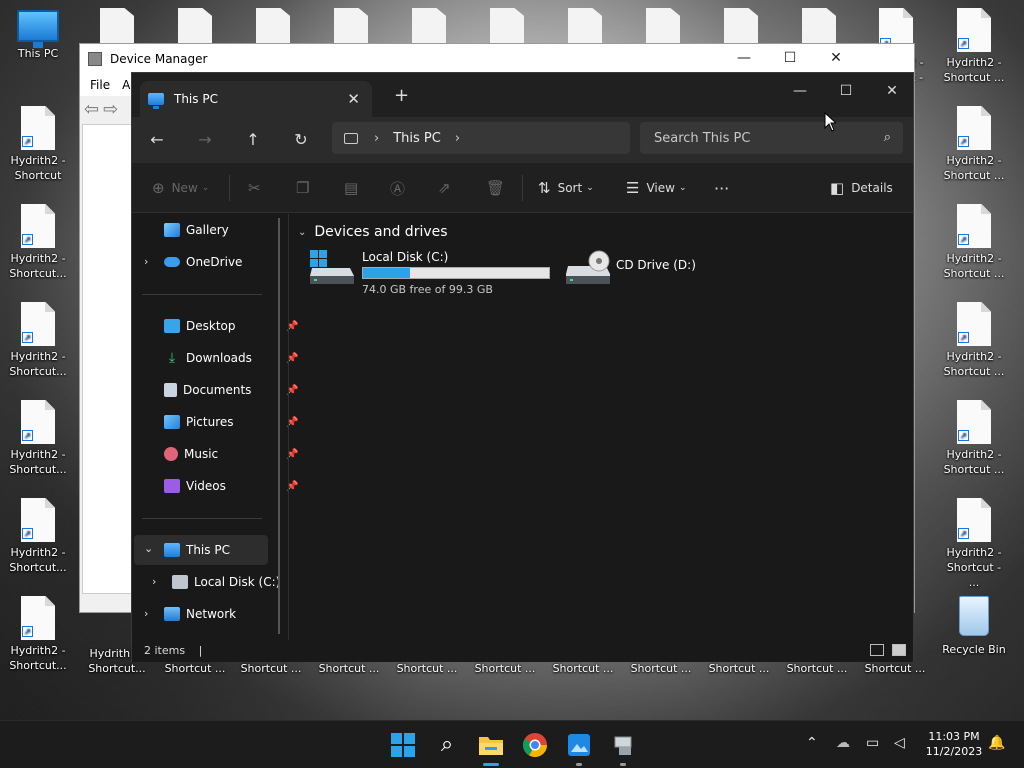 The height and width of the screenshot is (768, 1024). What do you see at coordinates (579, 748) in the screenshot?
I see `photos-taskbar-button` at bounding box center [579, 748].